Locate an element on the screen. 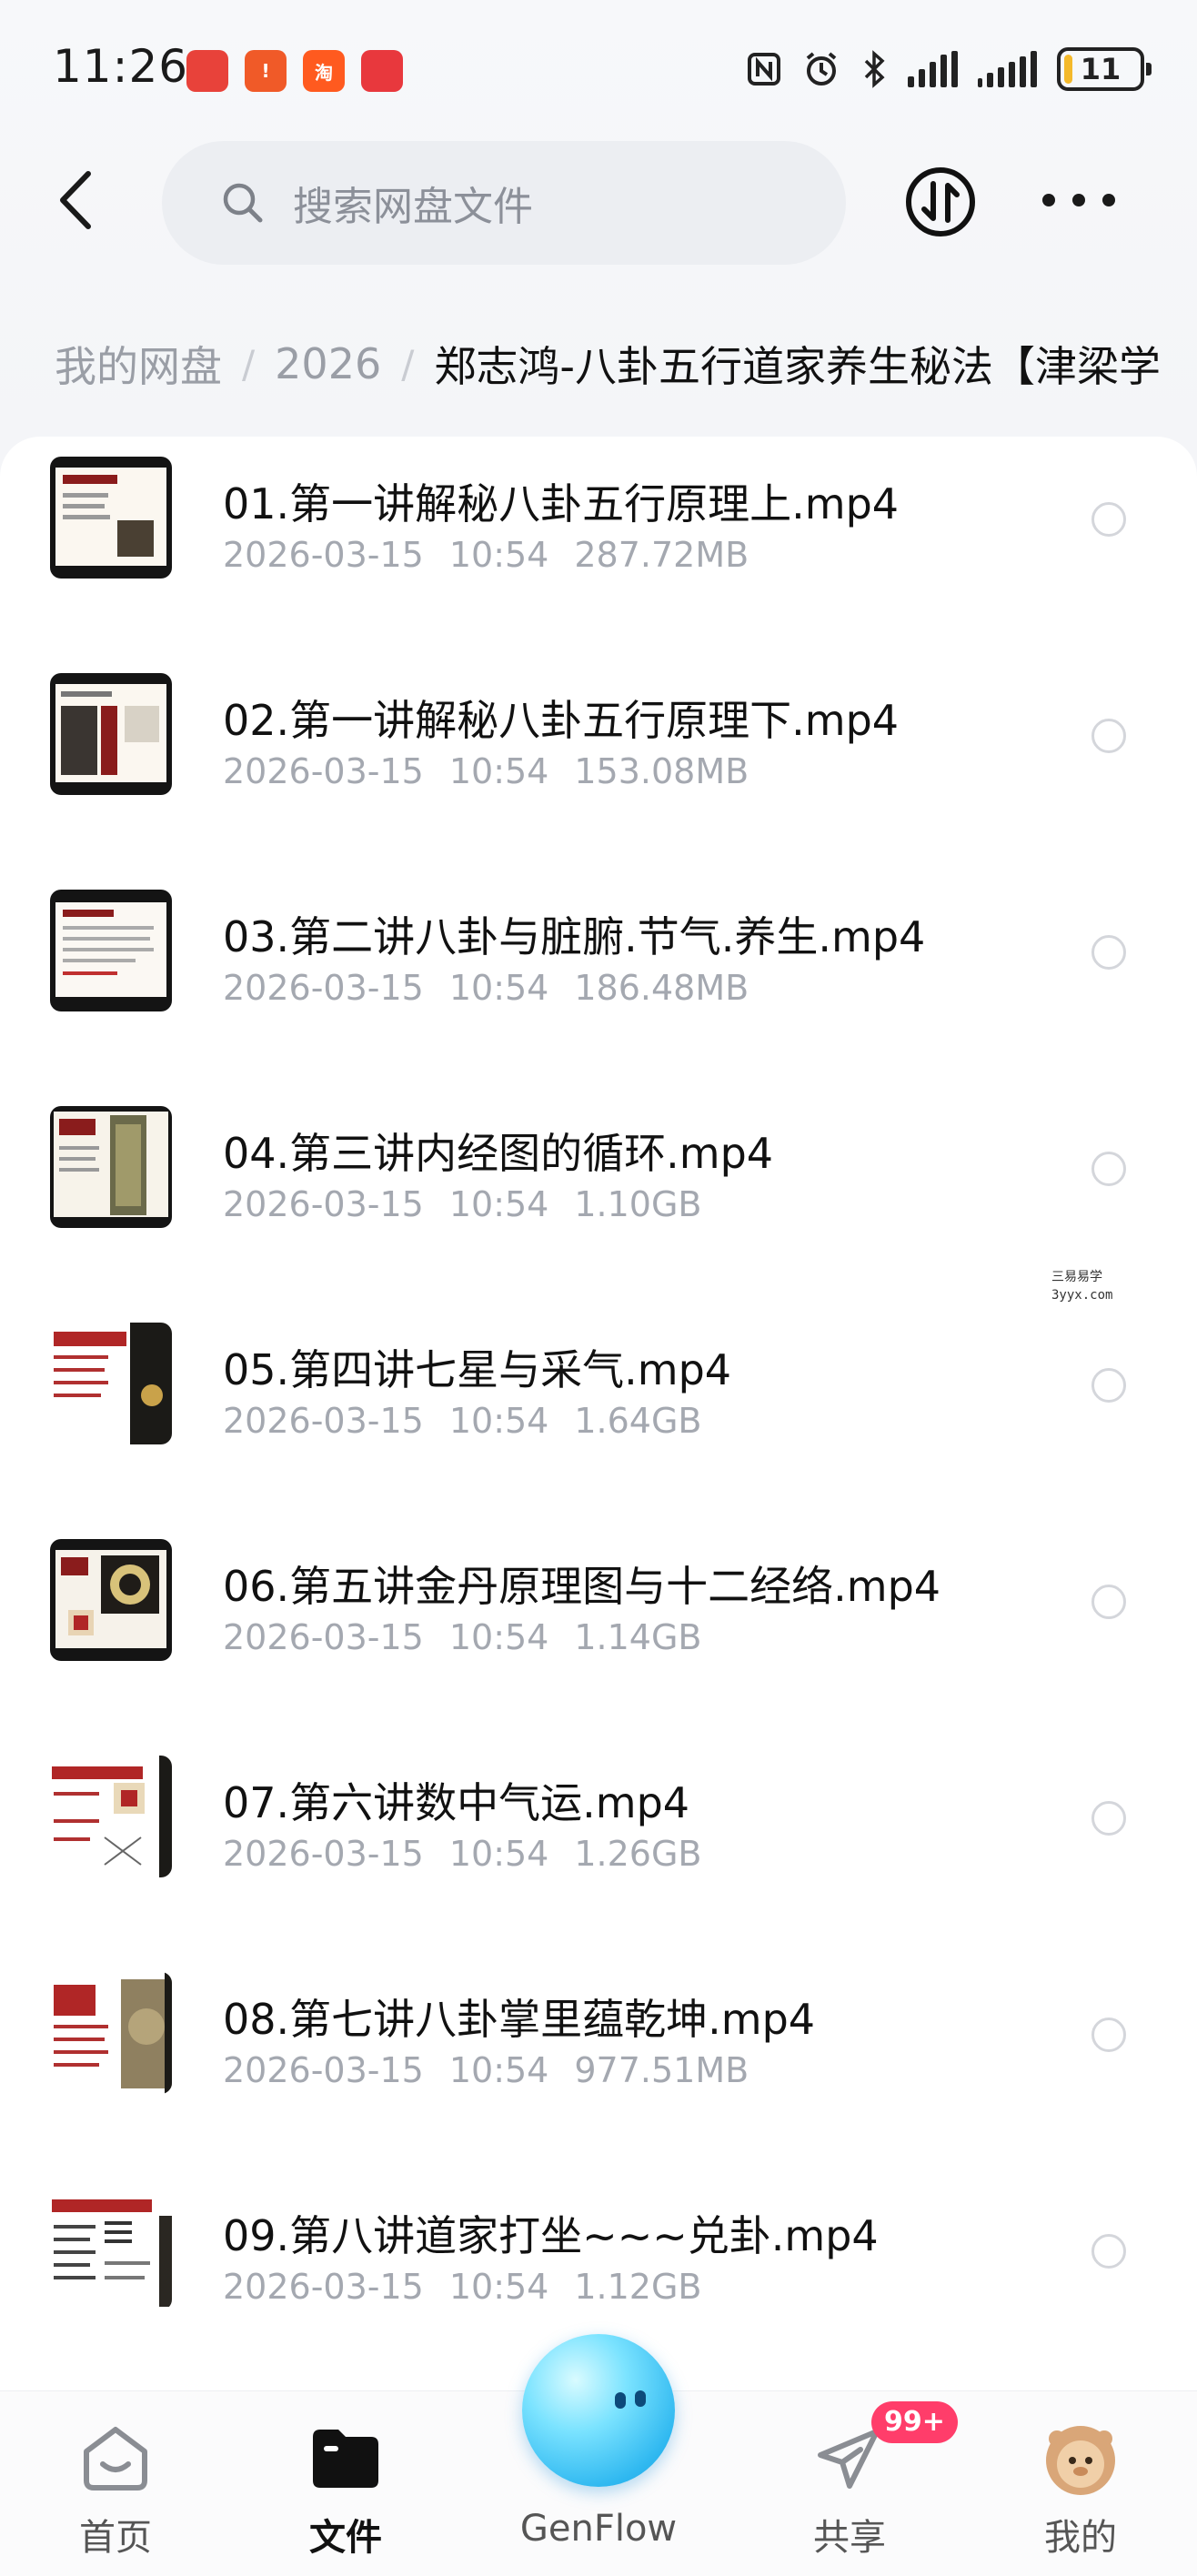 Image resolution: width=1197 pixels, height=2576 pixels. file-row: 04.第三讲内经图的循环.mp4 2026-03-15 10:54 1.10GB is located at coordinates (598, 1194).